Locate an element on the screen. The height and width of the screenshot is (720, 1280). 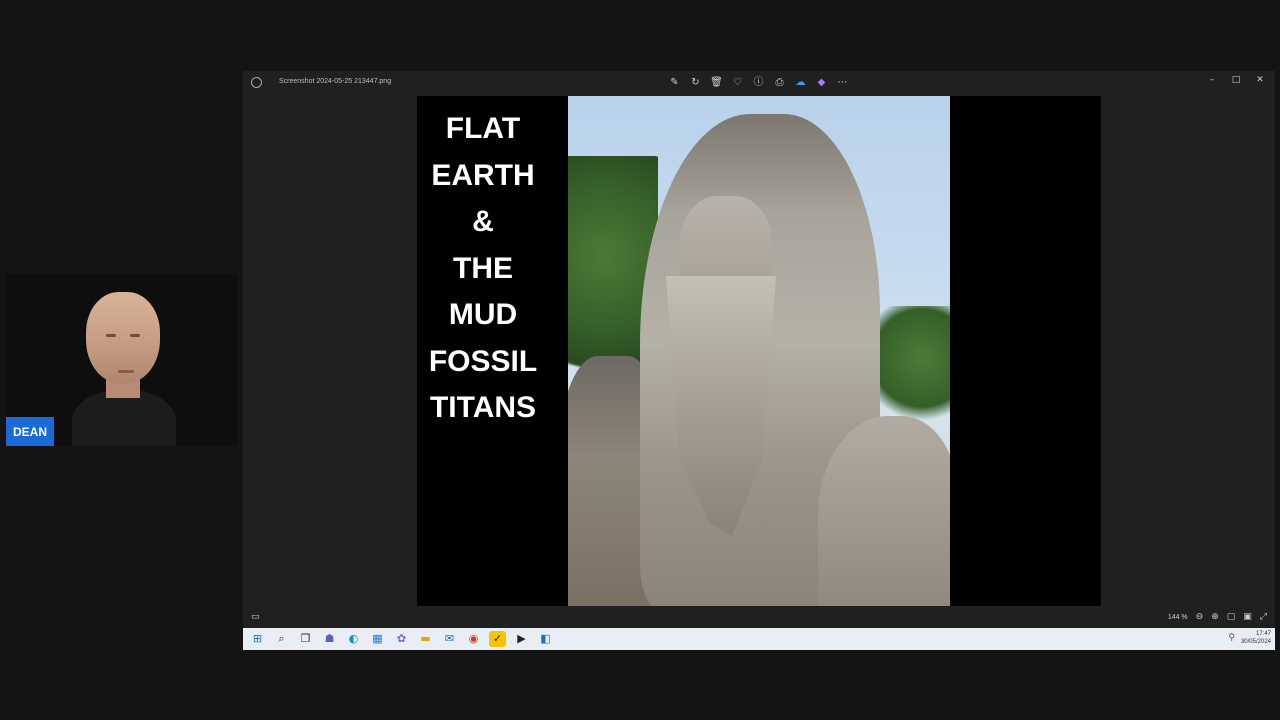
system-tray: ⚲ 17:47 30/05/2024 is located at coordinates (1249, 638).